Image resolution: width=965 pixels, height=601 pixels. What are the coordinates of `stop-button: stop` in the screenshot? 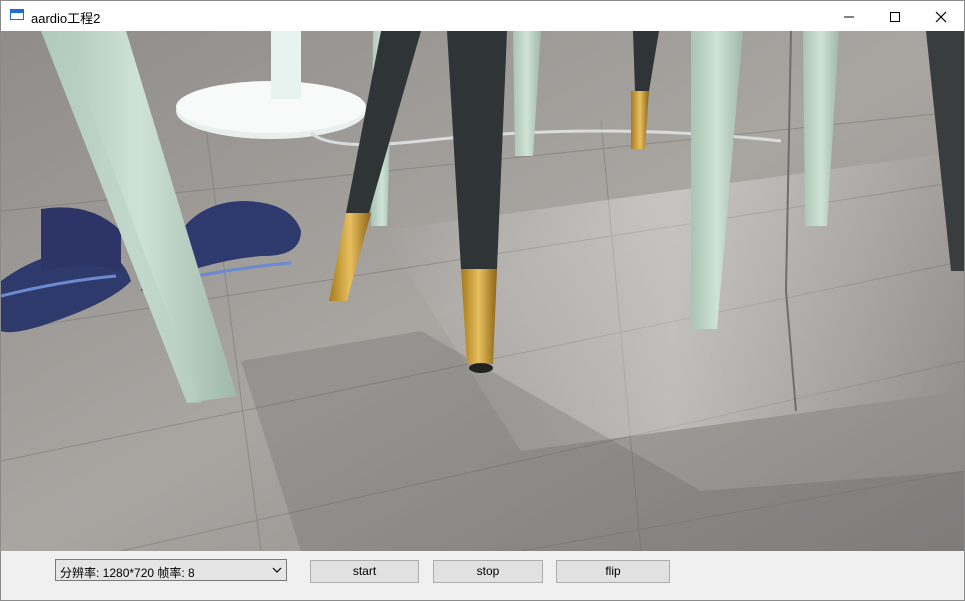 It's located at (488, 571).